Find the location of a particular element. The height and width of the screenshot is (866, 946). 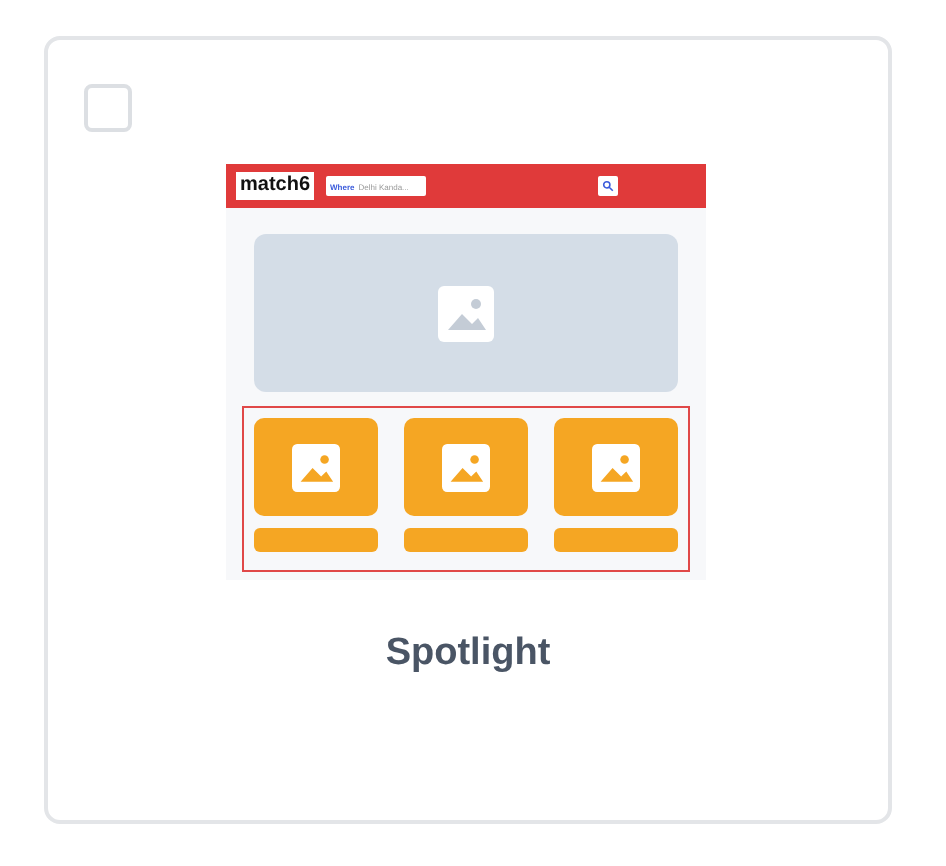

card-title: Spotlight is located at coordinates (468, 654).